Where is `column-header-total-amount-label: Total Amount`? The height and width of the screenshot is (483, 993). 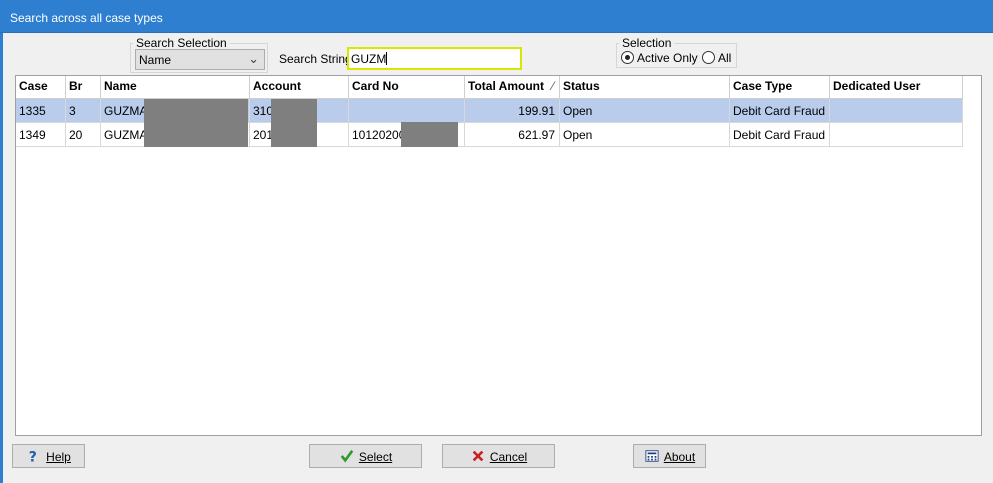
column-header-total-amount-label: Total Amount is located at coordinates (506, 86).